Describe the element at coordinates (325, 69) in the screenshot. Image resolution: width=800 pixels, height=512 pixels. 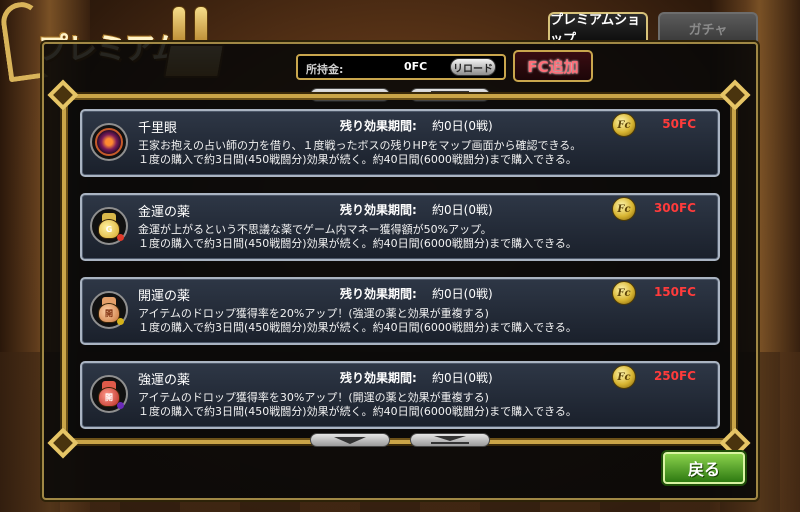
I see `money-label: 所持金:` at that location.